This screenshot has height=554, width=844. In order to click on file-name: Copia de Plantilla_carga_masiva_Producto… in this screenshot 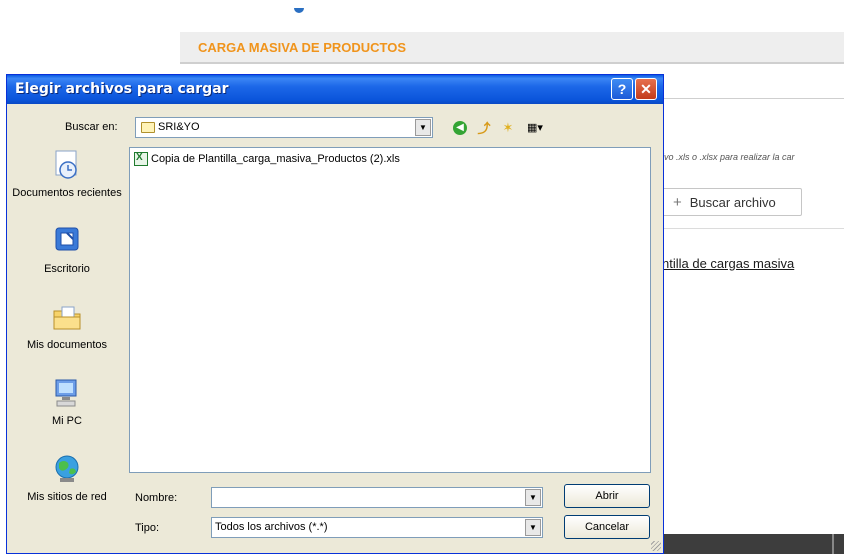, I will do `click(275, 159)`.